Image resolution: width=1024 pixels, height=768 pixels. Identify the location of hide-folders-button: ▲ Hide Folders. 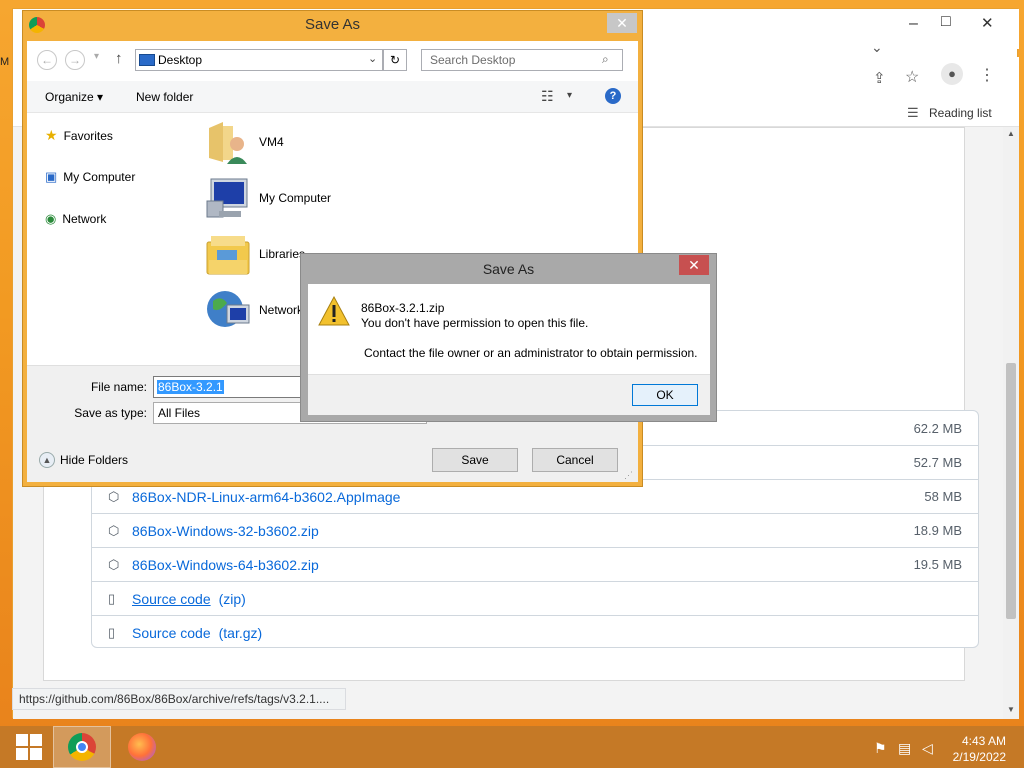
(83, 460).